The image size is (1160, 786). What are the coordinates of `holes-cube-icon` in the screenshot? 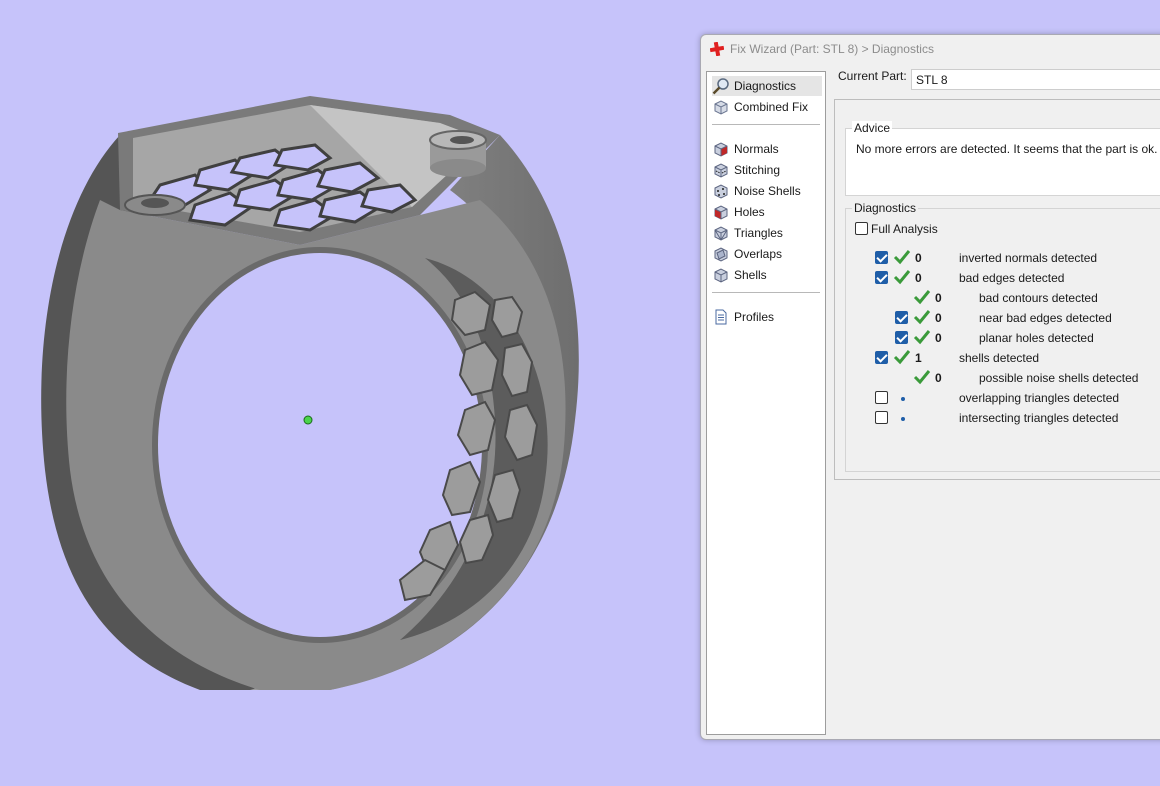 It's located at (721, 212).